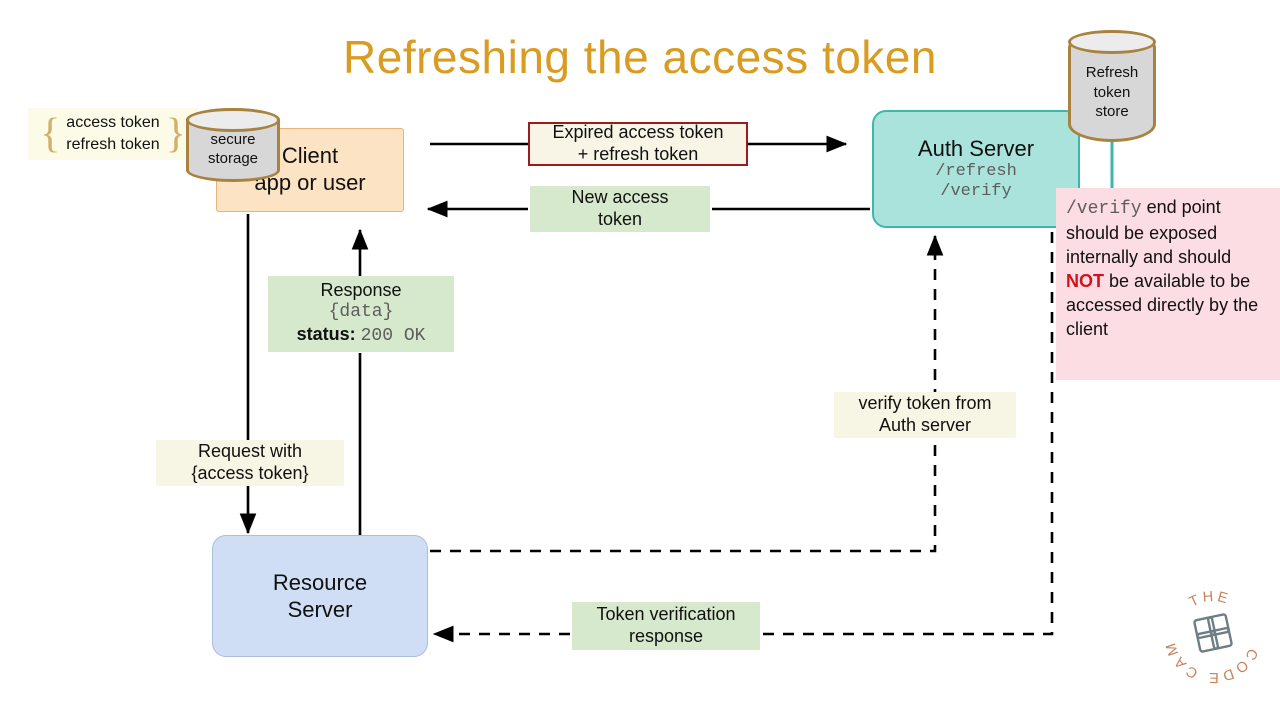 The width and height of the screenshot is (1280, 720). I want to click on label-response: Response {data} status: 200 OK, so click(361, 314).